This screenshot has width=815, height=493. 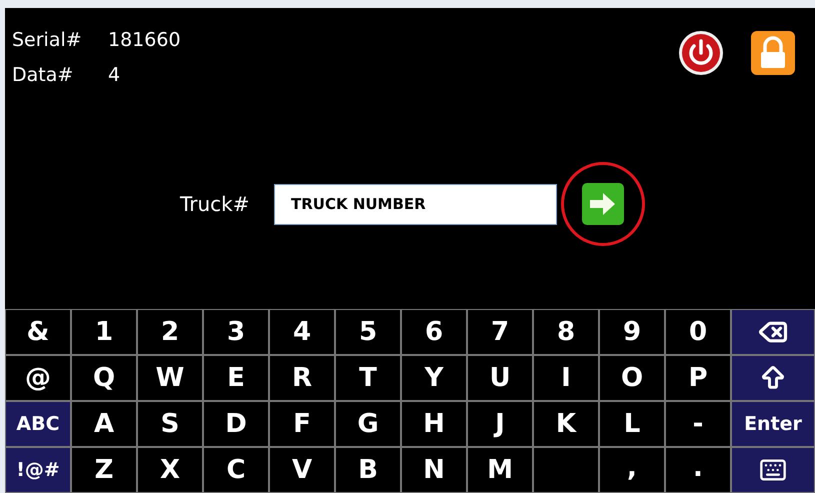 I want to click on keyboard-key: &, so click(x=38, y=332).